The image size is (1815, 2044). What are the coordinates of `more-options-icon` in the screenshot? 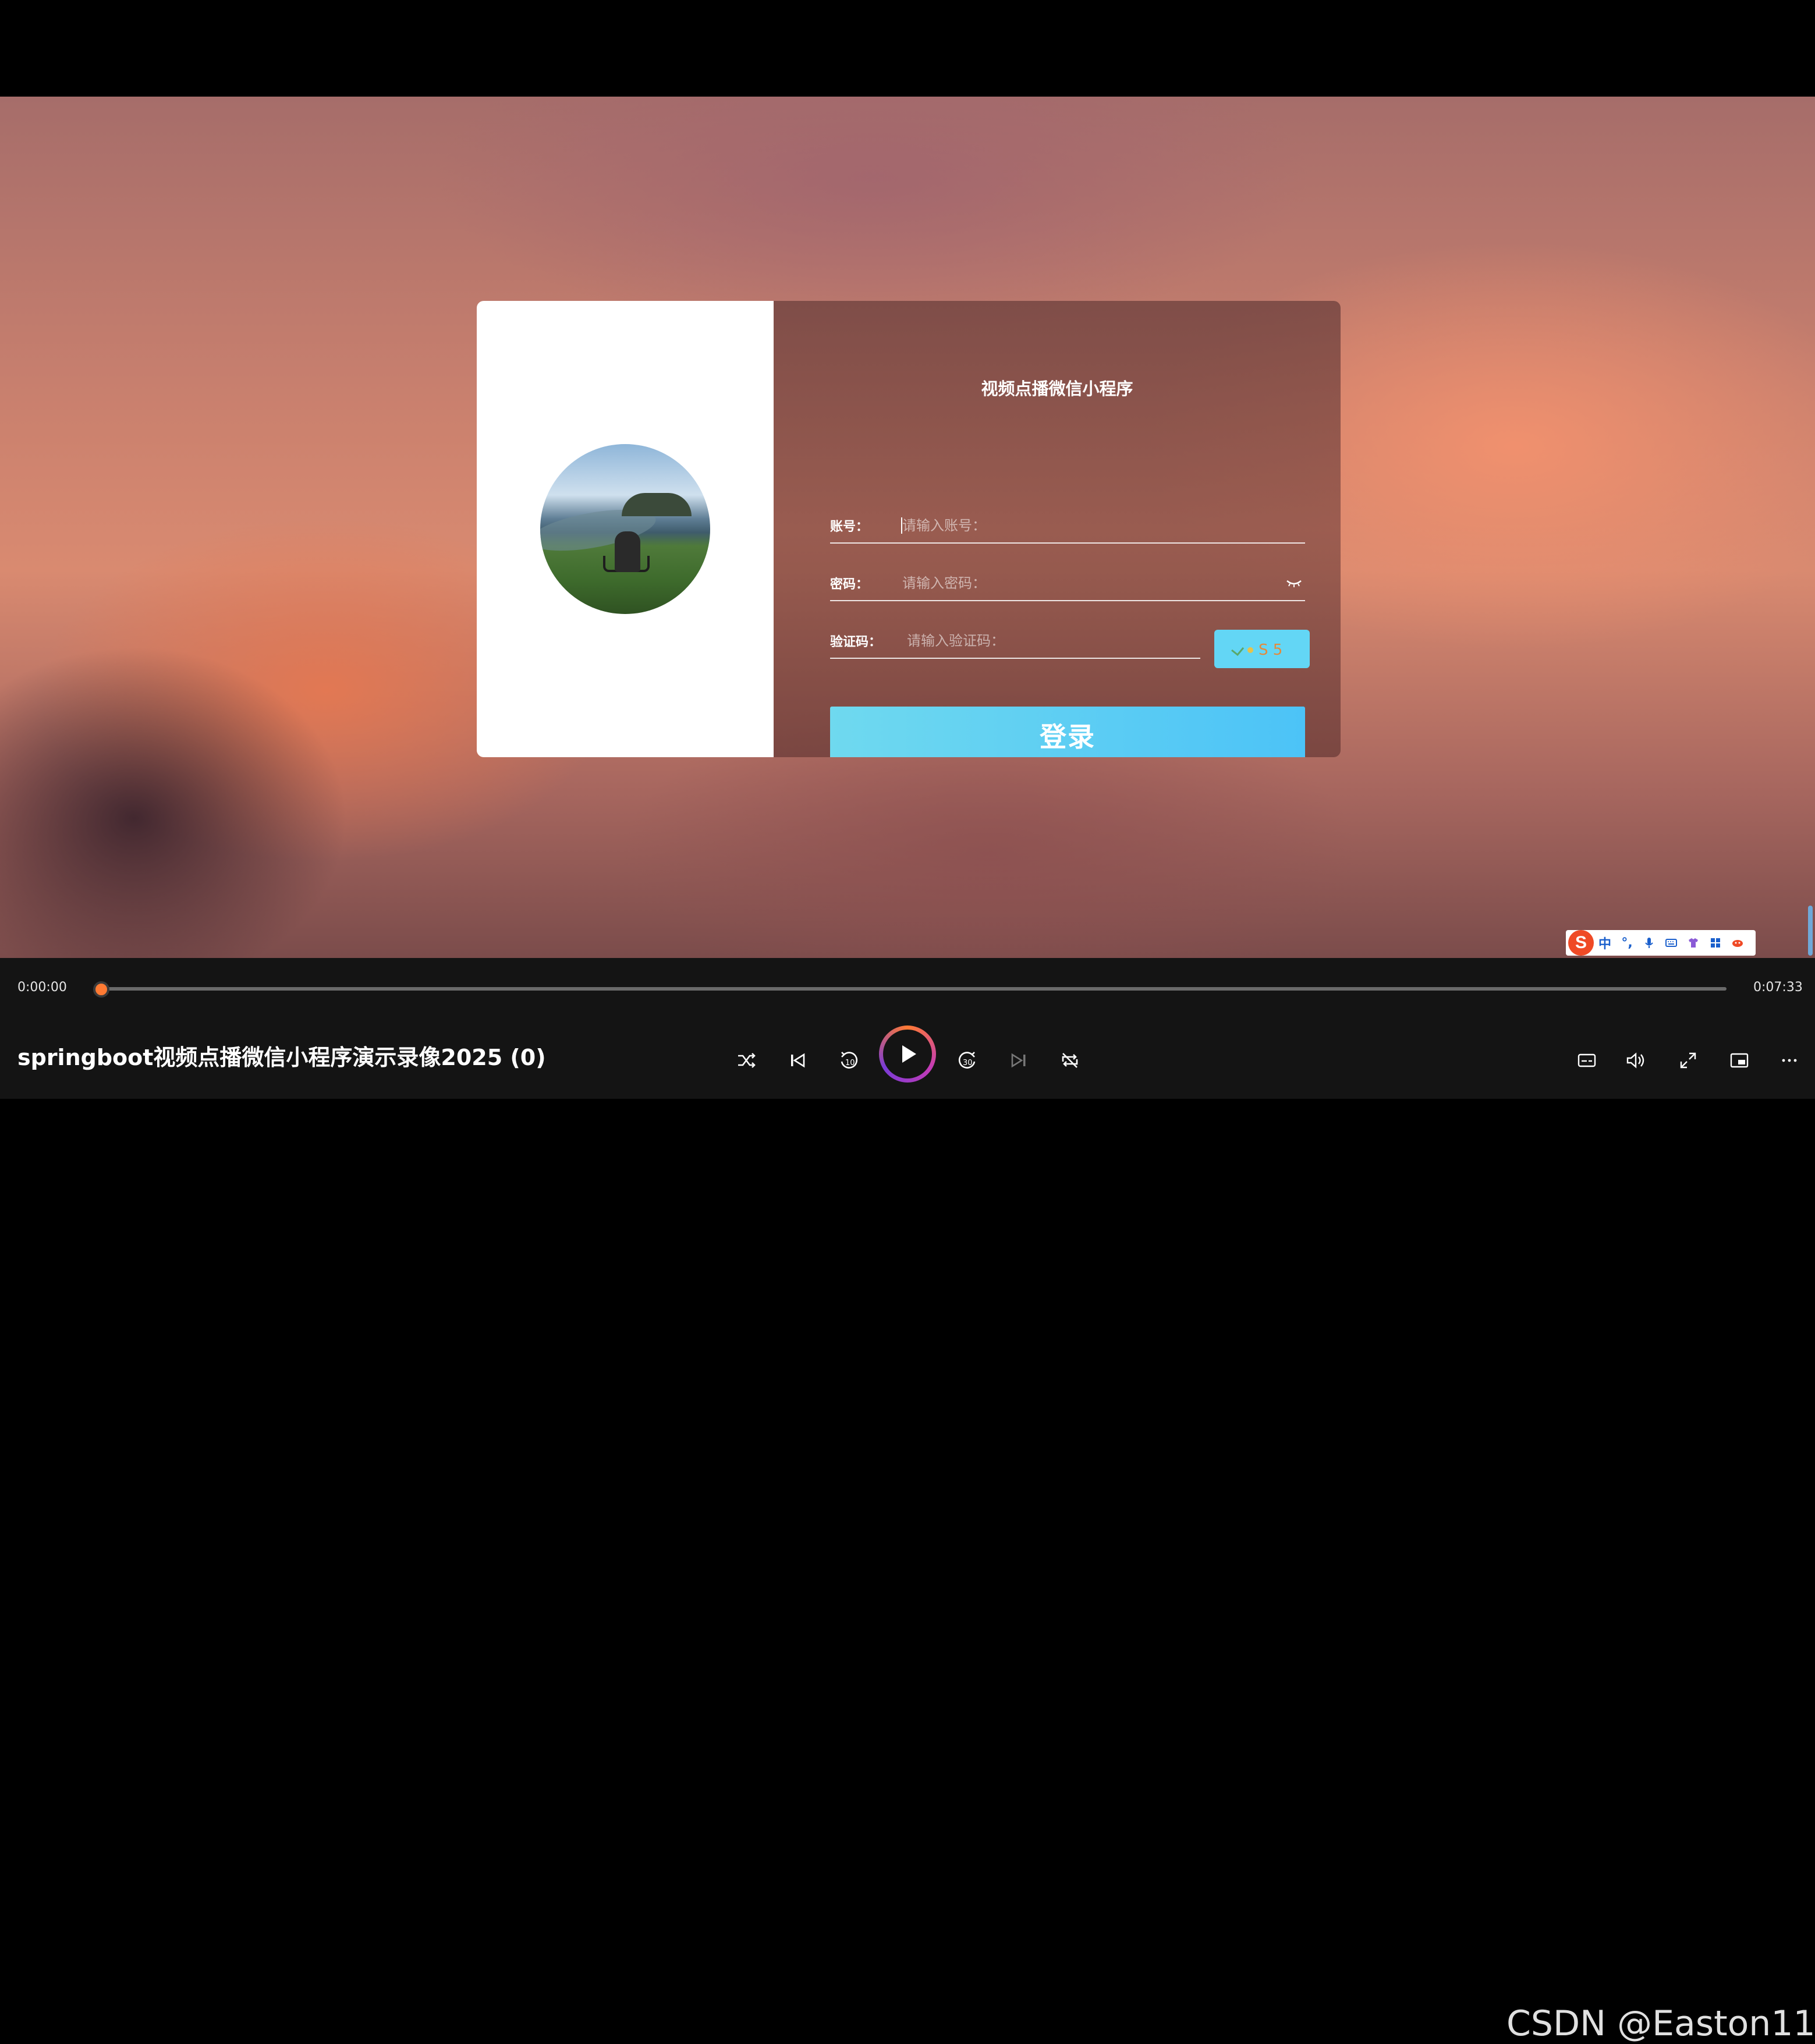 It's located at (1790, 1060).